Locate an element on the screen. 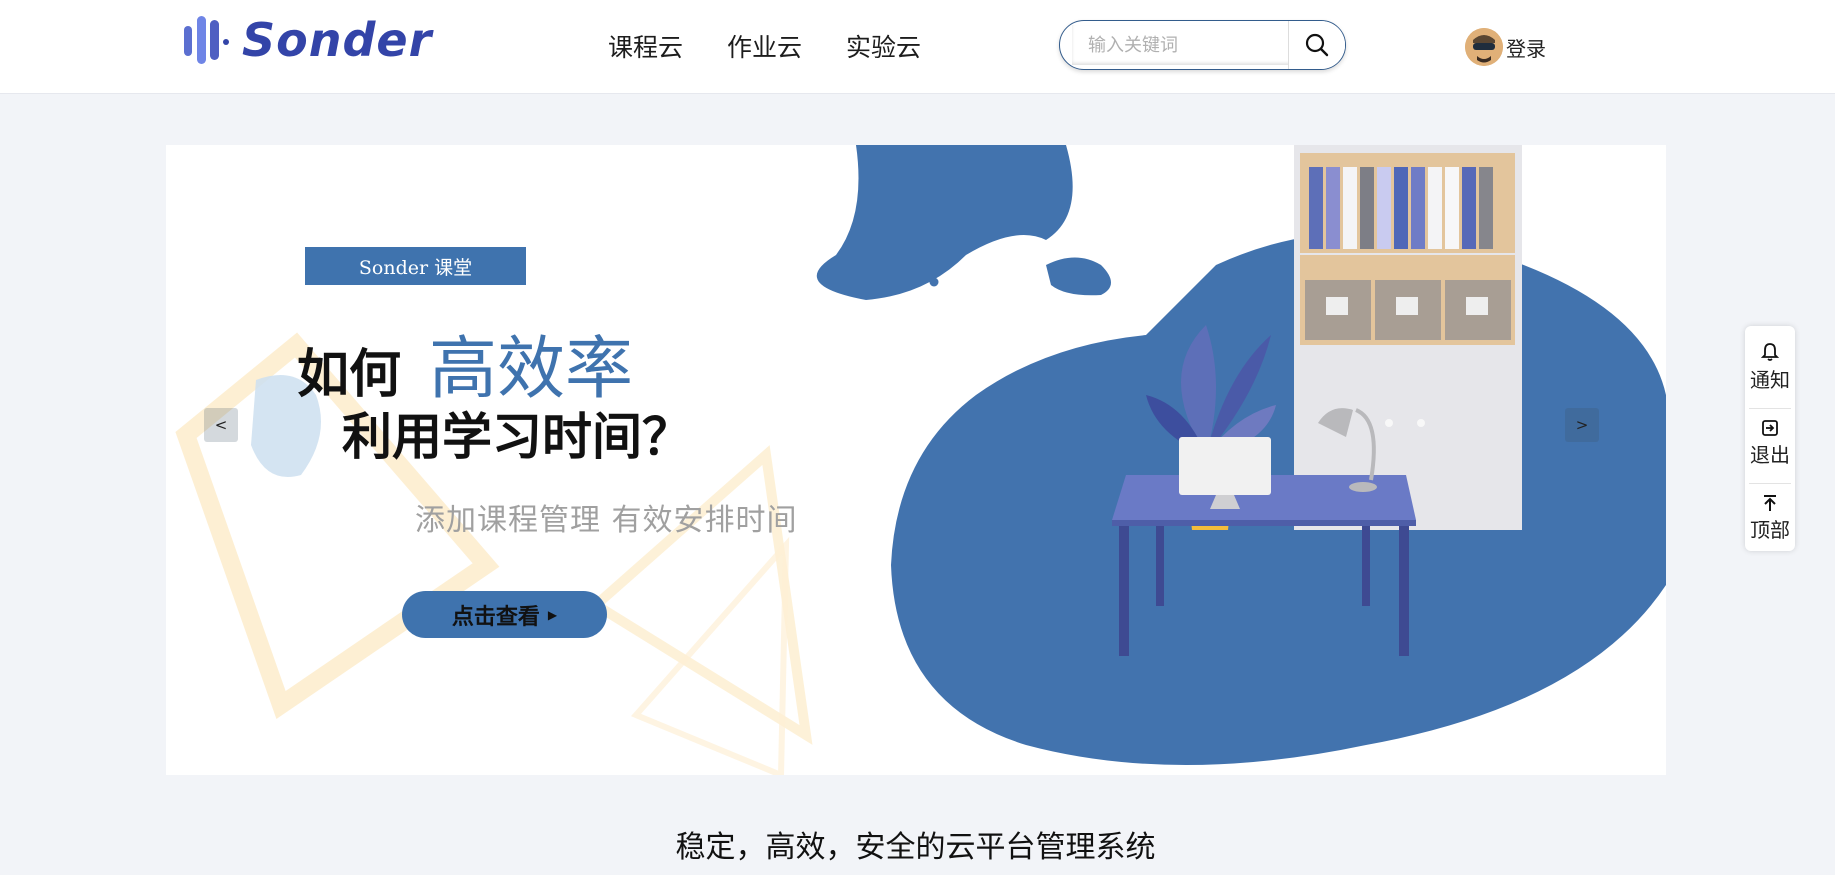  back-to-top-button: 顶部 is located at coordinates (1770, 521).